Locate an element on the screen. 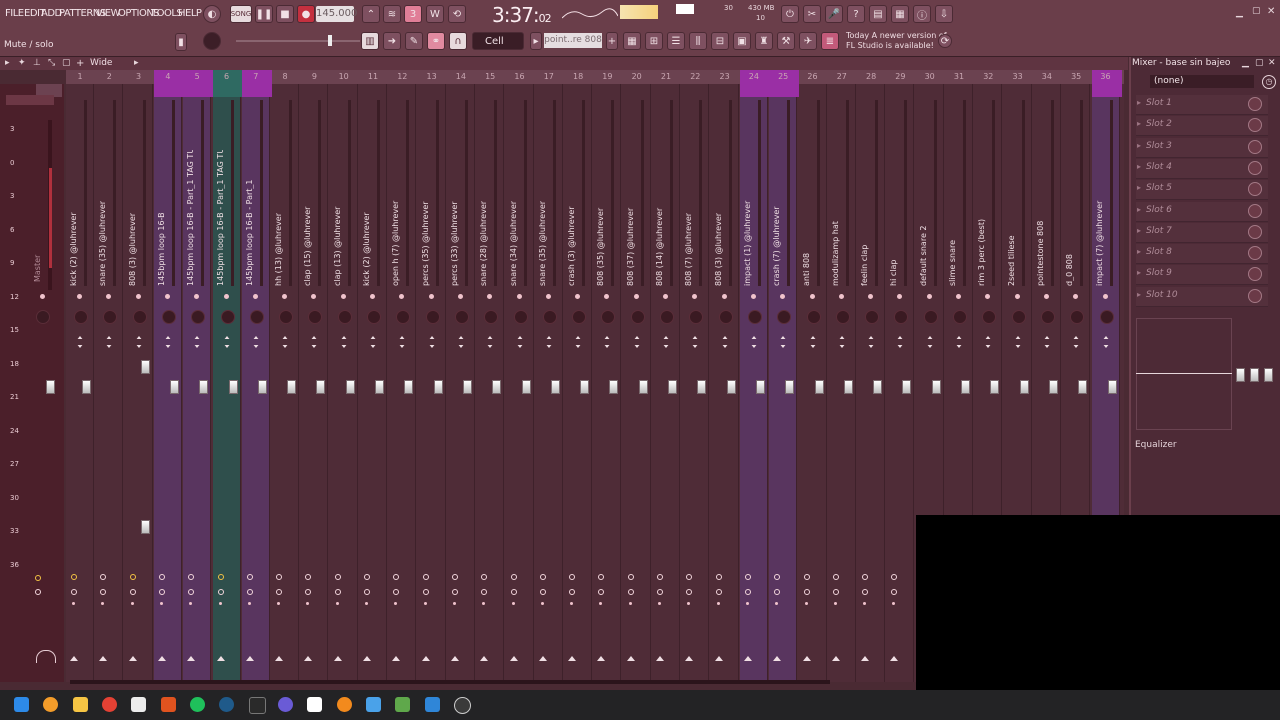 The height and width of the screenshot is (720, 1280). countdown-icon: 3 is located at coordinates (413, 14).